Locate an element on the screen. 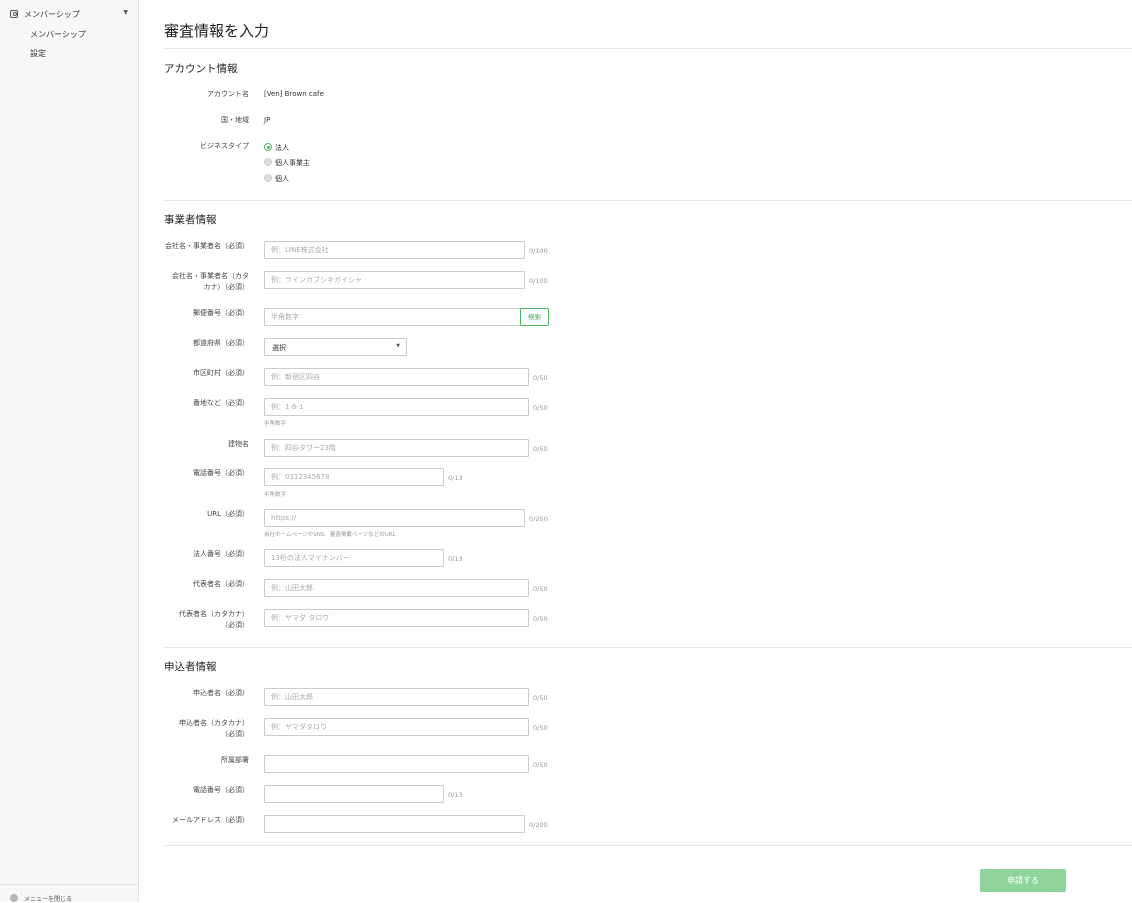 The width and height of the screenshot is (1132, 903). address-hint: 半角数字 is located at coordinates (275, 424).